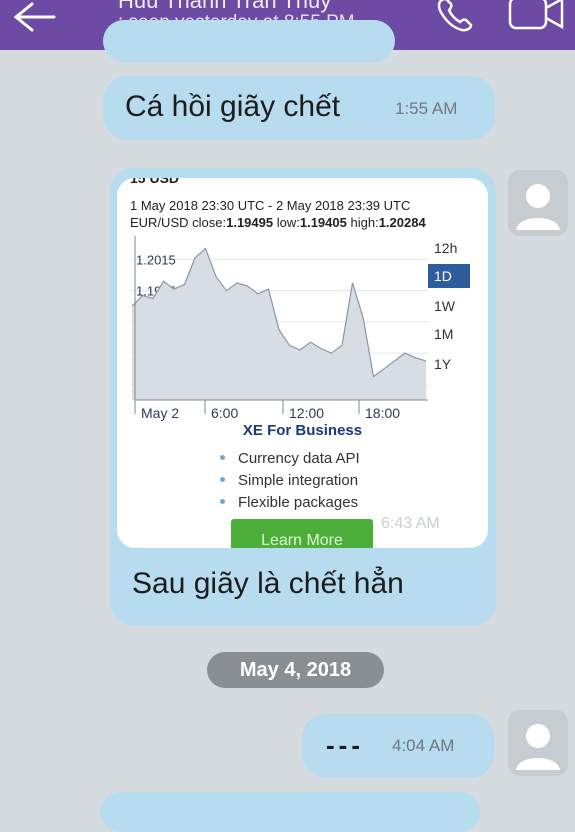  Describe the element at coordinates (345, 745) in the screenshot. I see `message-text: ---` at that location.